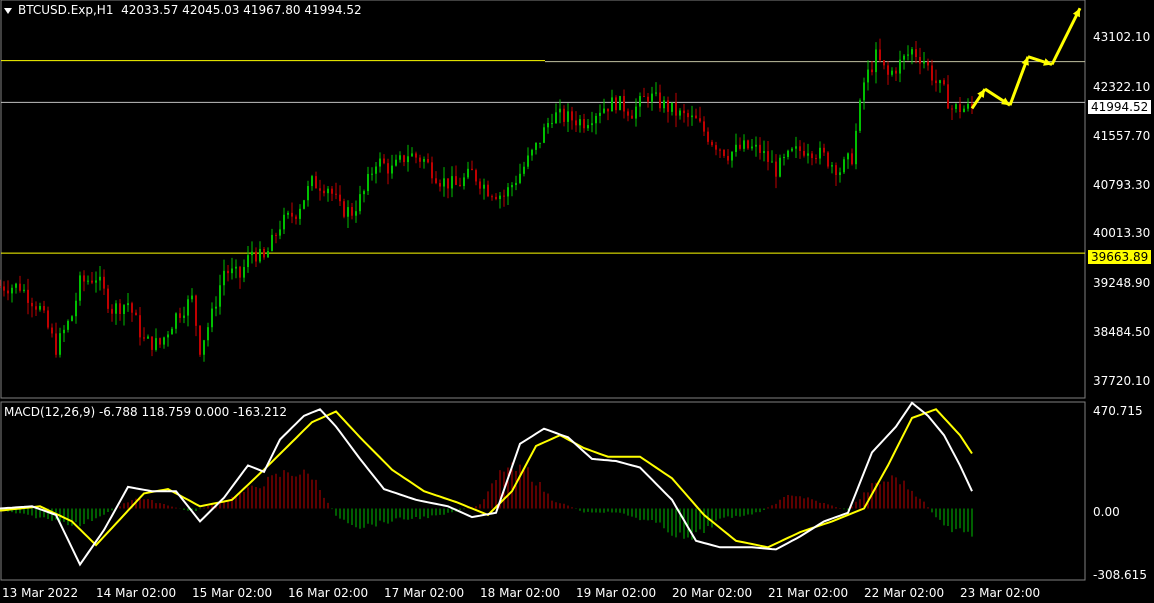 Image resolution: width=1154 pixels, height=603 pixels. I want to click on price-tick: 39248.90, so click(1122, 283).